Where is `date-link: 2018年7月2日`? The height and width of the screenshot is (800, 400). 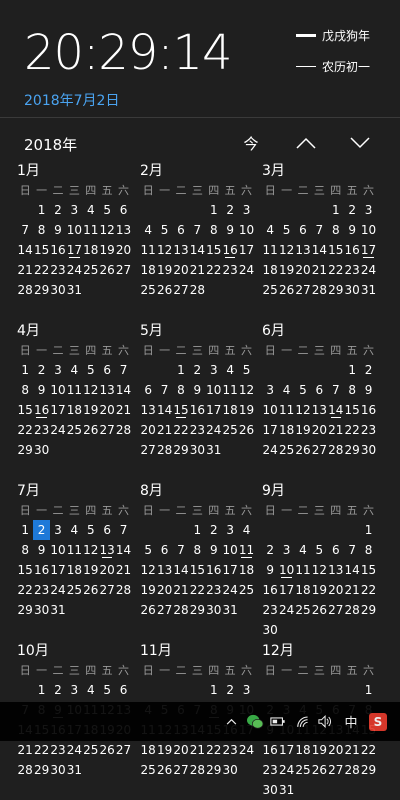 date-link: 2018年7月2日 is located at coordinates (71, 100).